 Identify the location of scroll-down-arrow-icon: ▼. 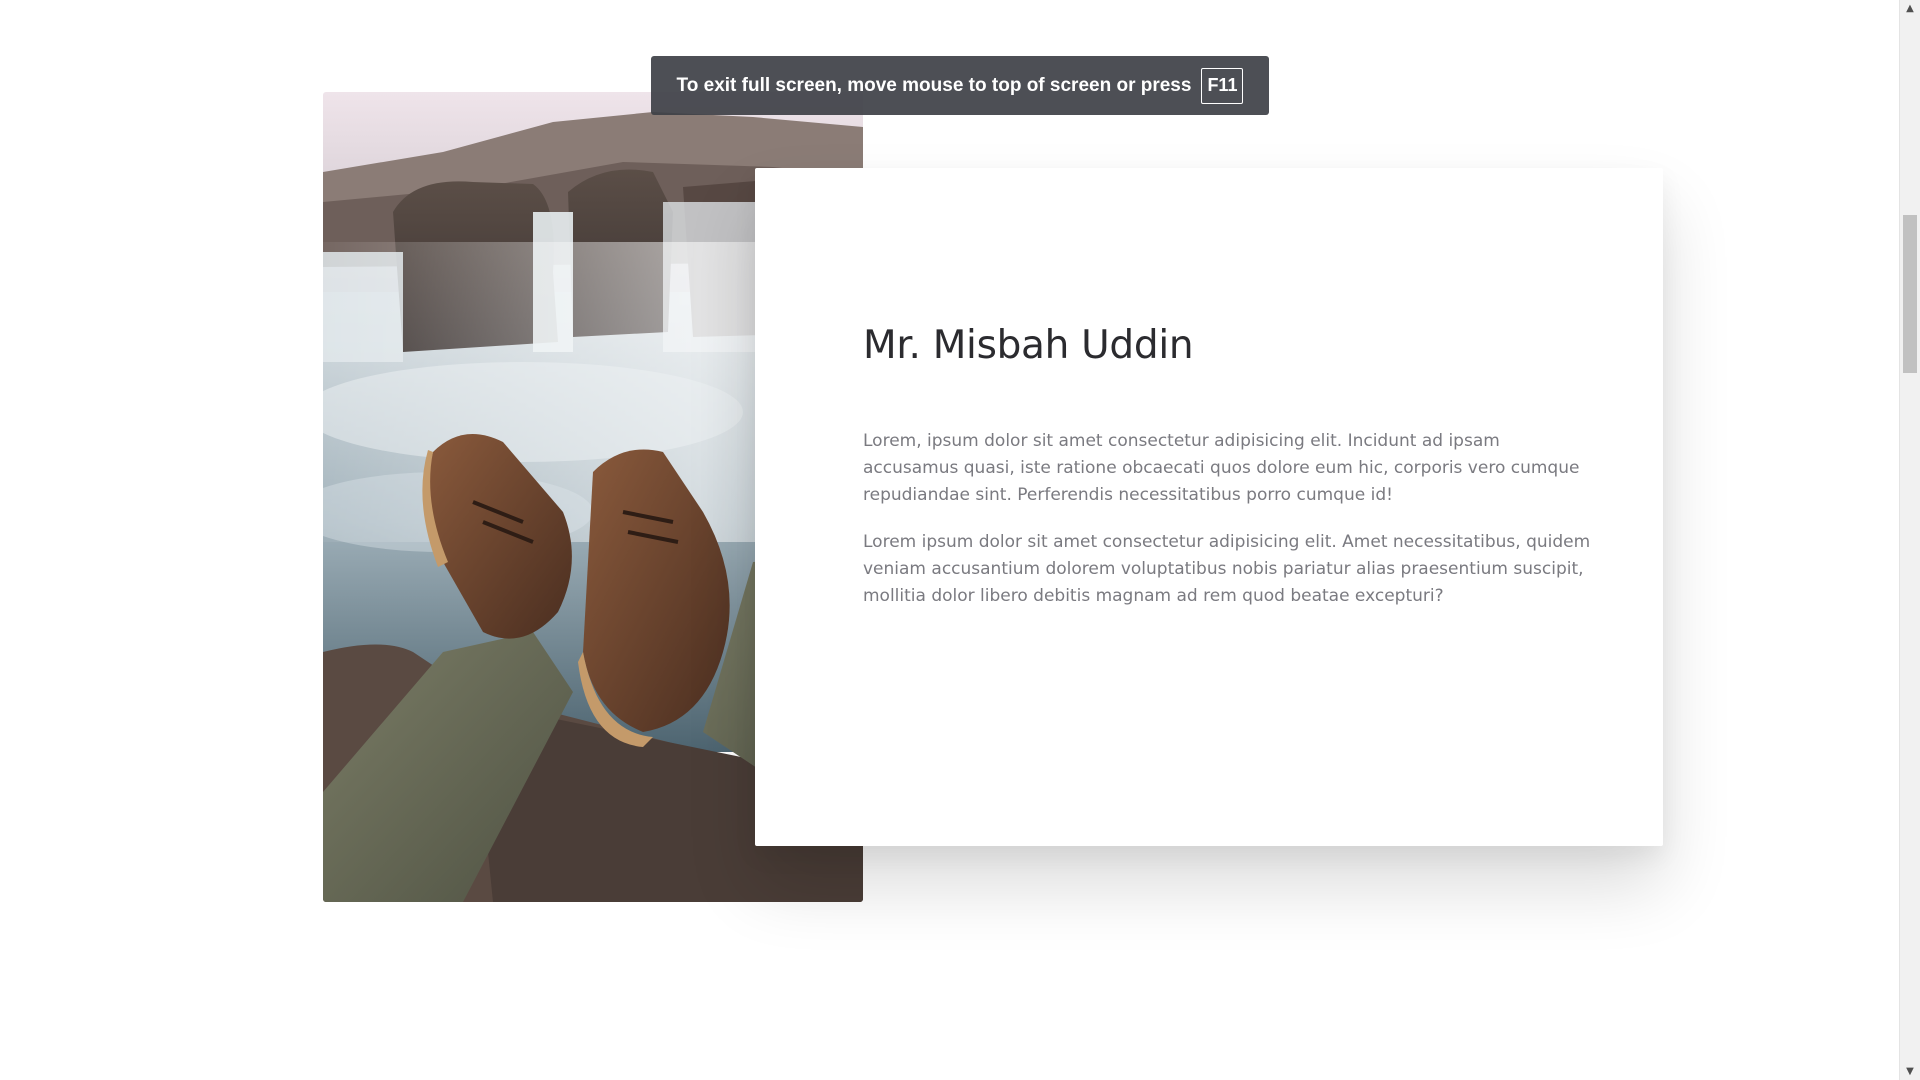
(1910, 1071).